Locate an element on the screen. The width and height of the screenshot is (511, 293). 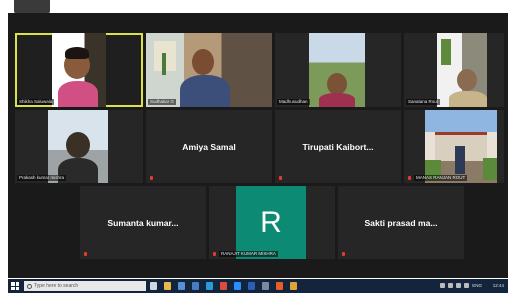
word-icon is located at coordinates (251, 286).